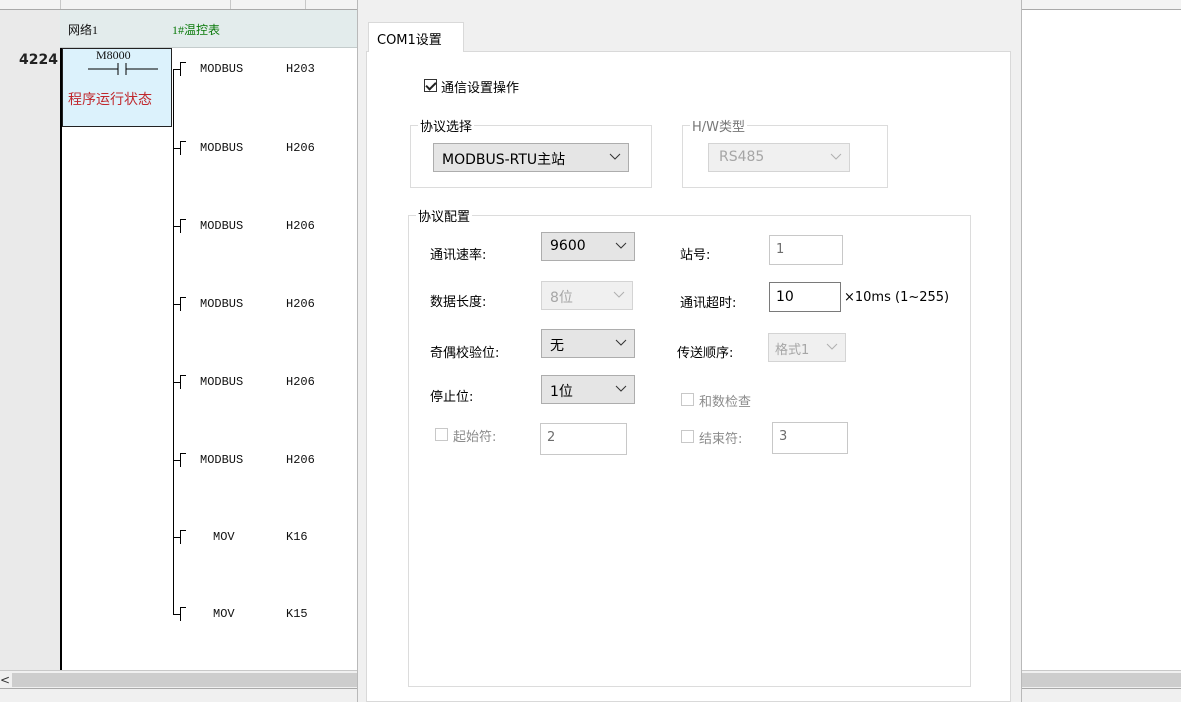  Describe the element at coordinates (110, 100) in the screenshot. I see `contact-comment: 程序运行状态` at that location.